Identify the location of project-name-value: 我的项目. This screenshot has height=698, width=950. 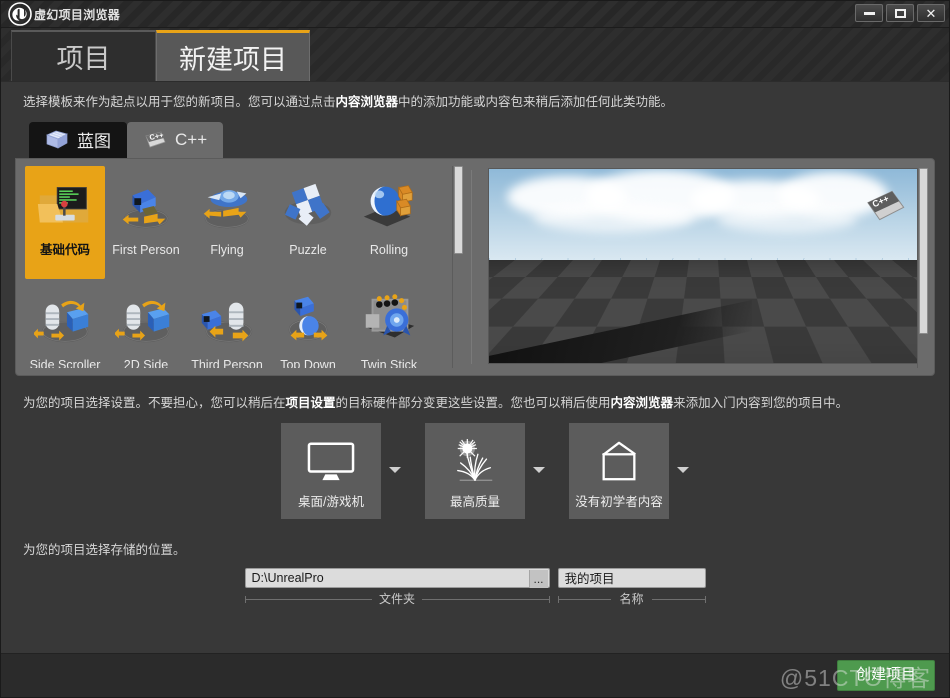
(589, 579).